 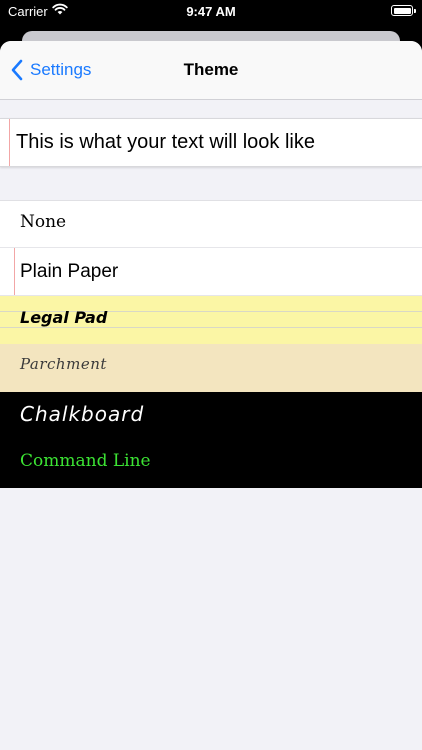 What do you see at coordinates (211, 464) in the screenshot?
I see `theme-option-command-line: Command Line` at bounding box center [211, 464].